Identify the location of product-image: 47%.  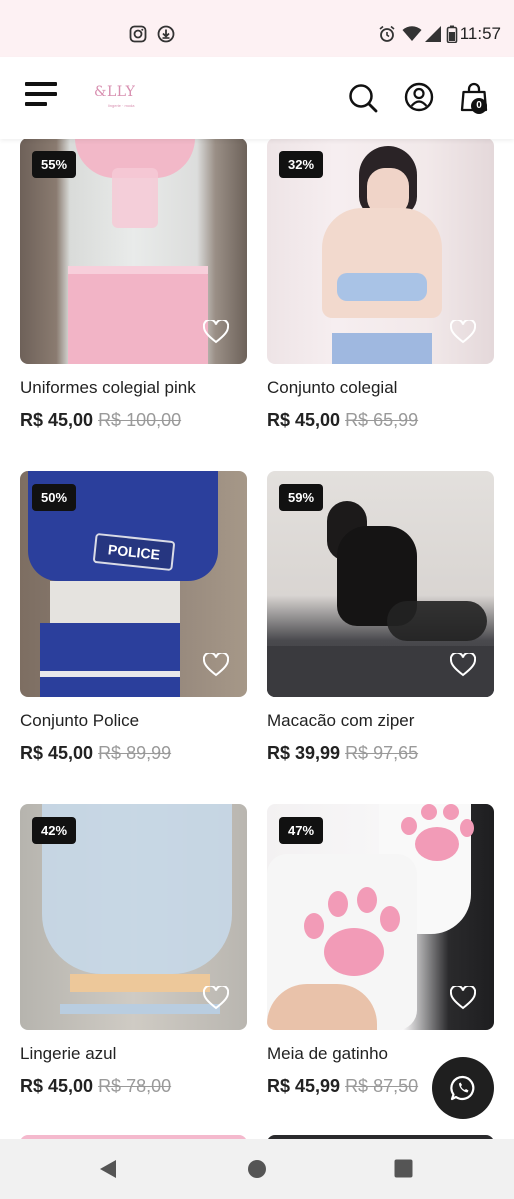
(380, 917).